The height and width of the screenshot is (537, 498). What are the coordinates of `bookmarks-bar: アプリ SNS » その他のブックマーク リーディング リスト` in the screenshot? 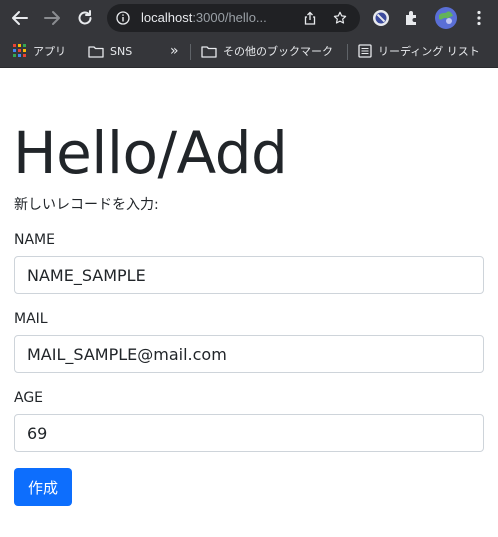 It's located at (249, 52).